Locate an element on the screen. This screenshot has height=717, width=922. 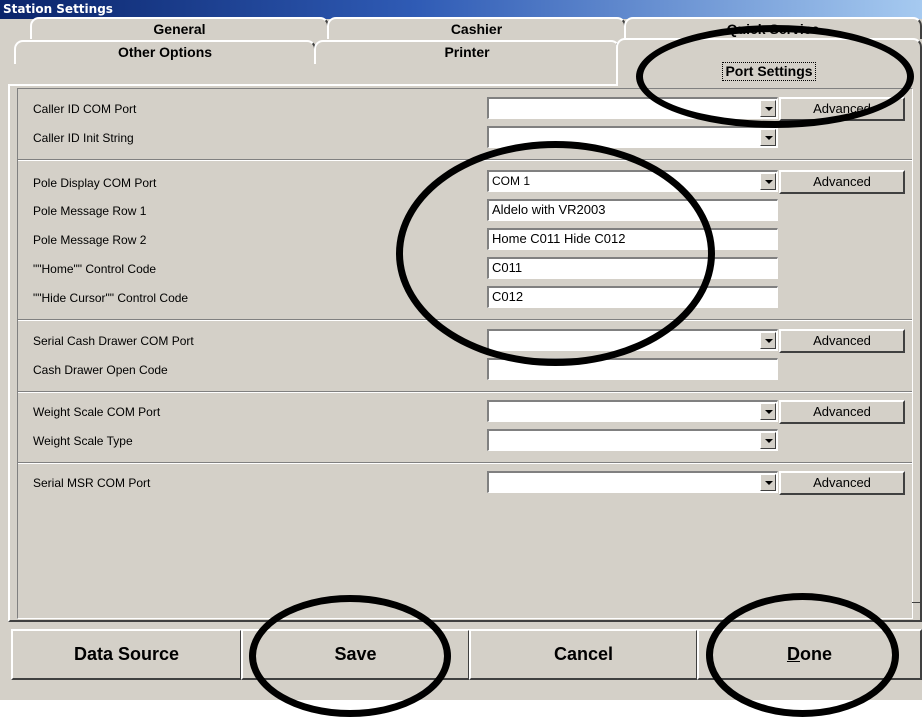
save-button: Save is located at coordinates (355, 654).